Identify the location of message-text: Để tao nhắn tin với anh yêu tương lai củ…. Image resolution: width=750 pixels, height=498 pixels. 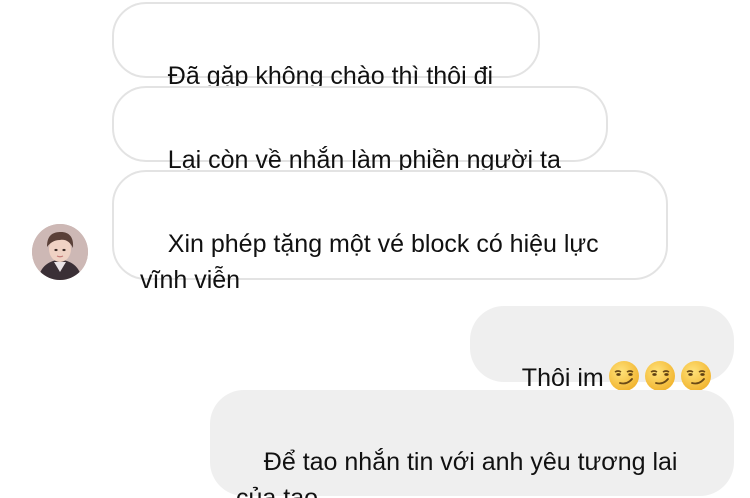
(457, 473).